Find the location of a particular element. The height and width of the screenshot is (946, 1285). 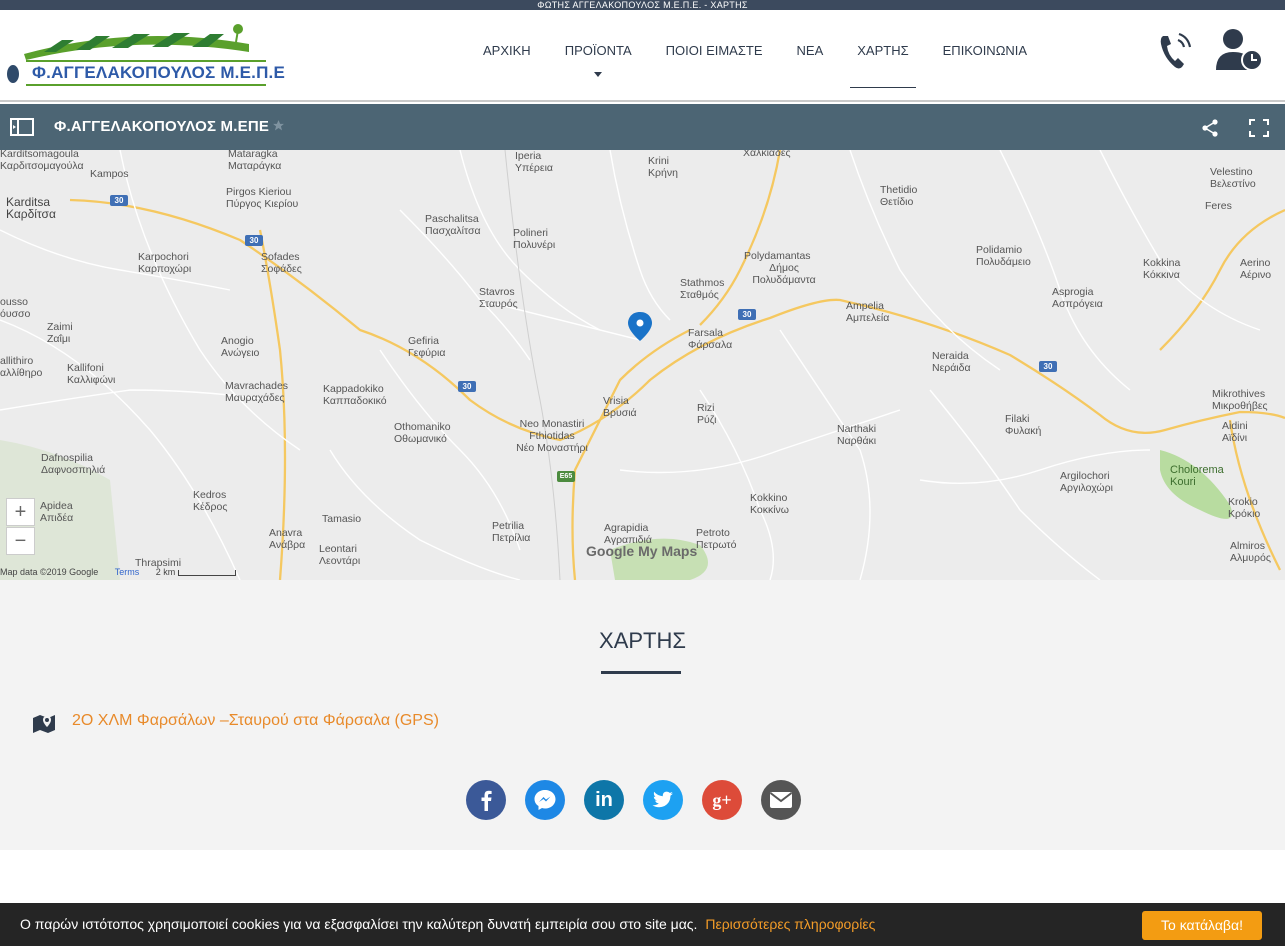

map-attribution: Map data ©2019 Google Terms 2 km is located at coordinates (118, 572).